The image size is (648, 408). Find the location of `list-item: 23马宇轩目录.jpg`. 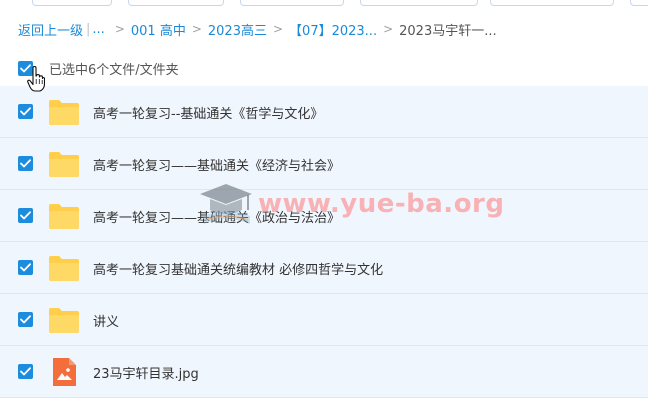

list-item: 23马宇轩目录.jpg is located at coordinates (324, 372).